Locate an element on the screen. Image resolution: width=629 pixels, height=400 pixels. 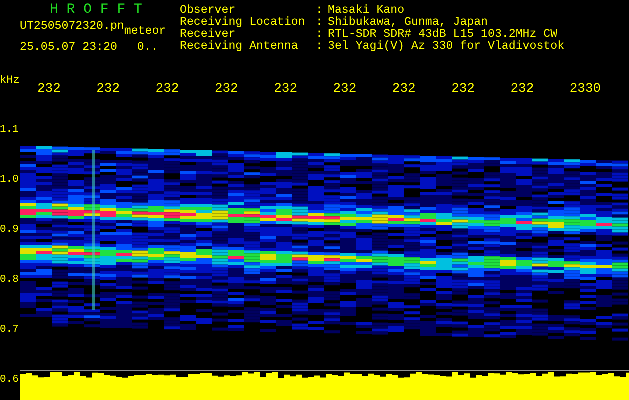
y-axis-label: 1.1 is located at coordinates (10, 130).